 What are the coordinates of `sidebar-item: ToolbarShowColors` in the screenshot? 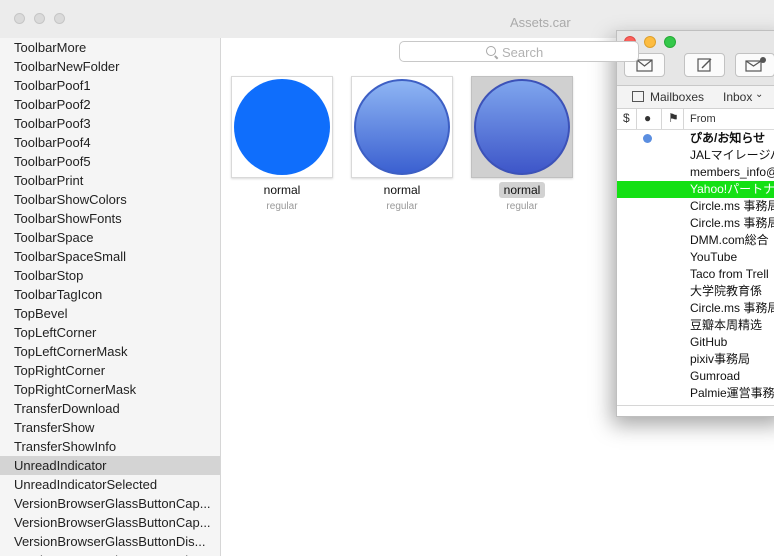 It's located at (110, 199).